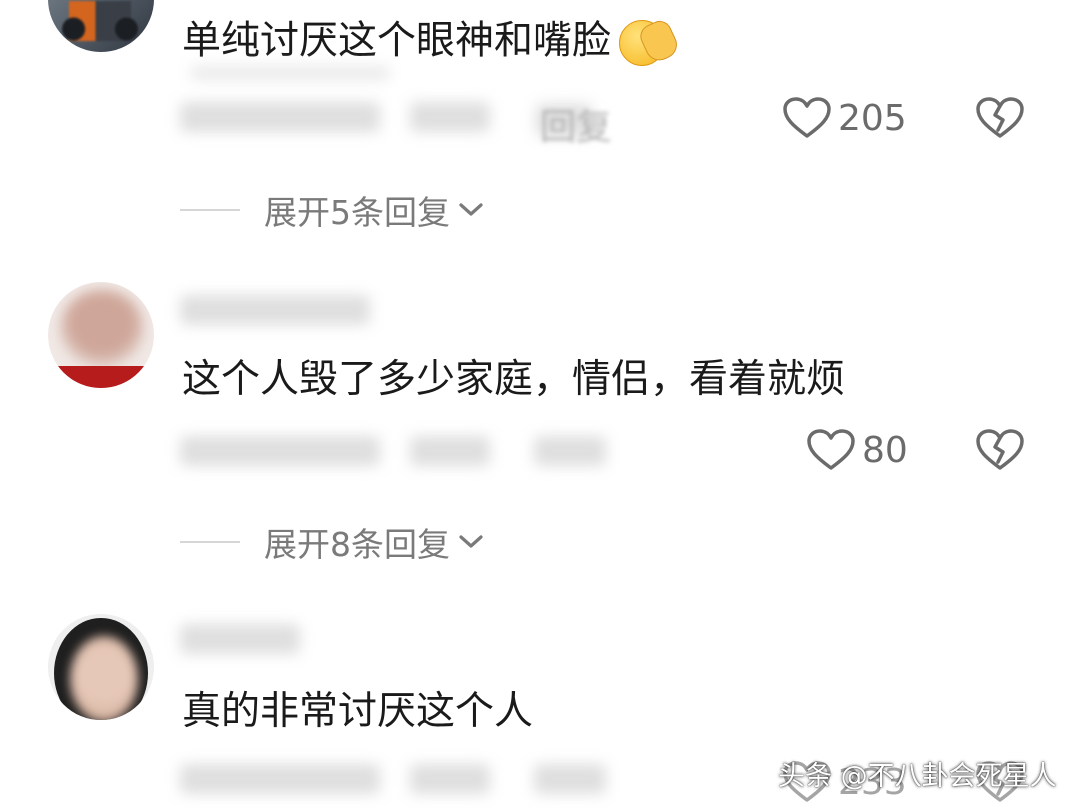 The width and height of the screenshot is (1080, 809). Describe the element at coordinates (332, 210) in the screenshot. I see `expand-replies-button: 展开5条回复` at that location.